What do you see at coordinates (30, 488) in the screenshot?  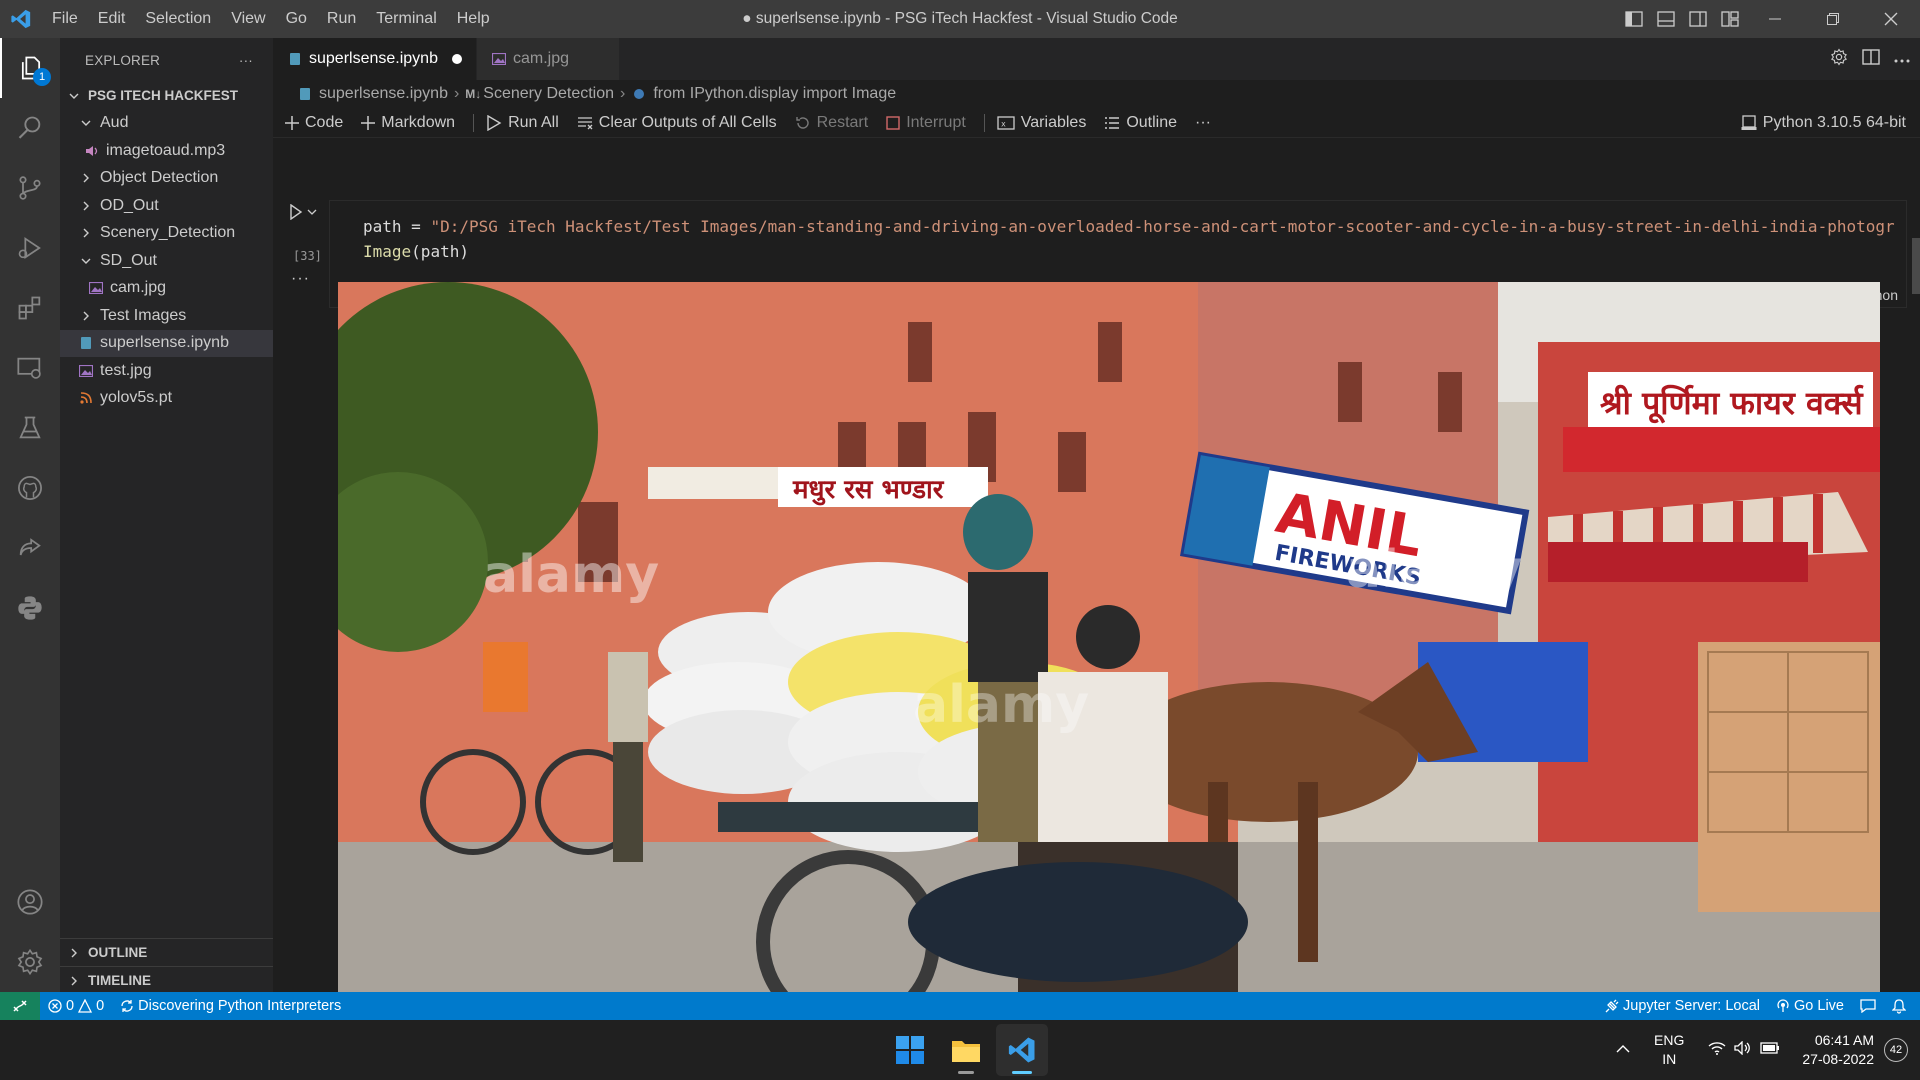 I see `github-icon` at bounding box center [30, 488].